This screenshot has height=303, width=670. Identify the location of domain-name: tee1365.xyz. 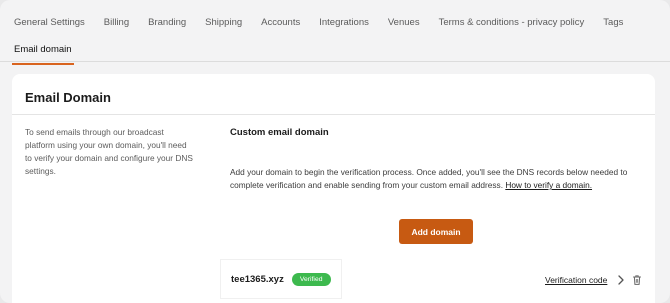
(257, 279).